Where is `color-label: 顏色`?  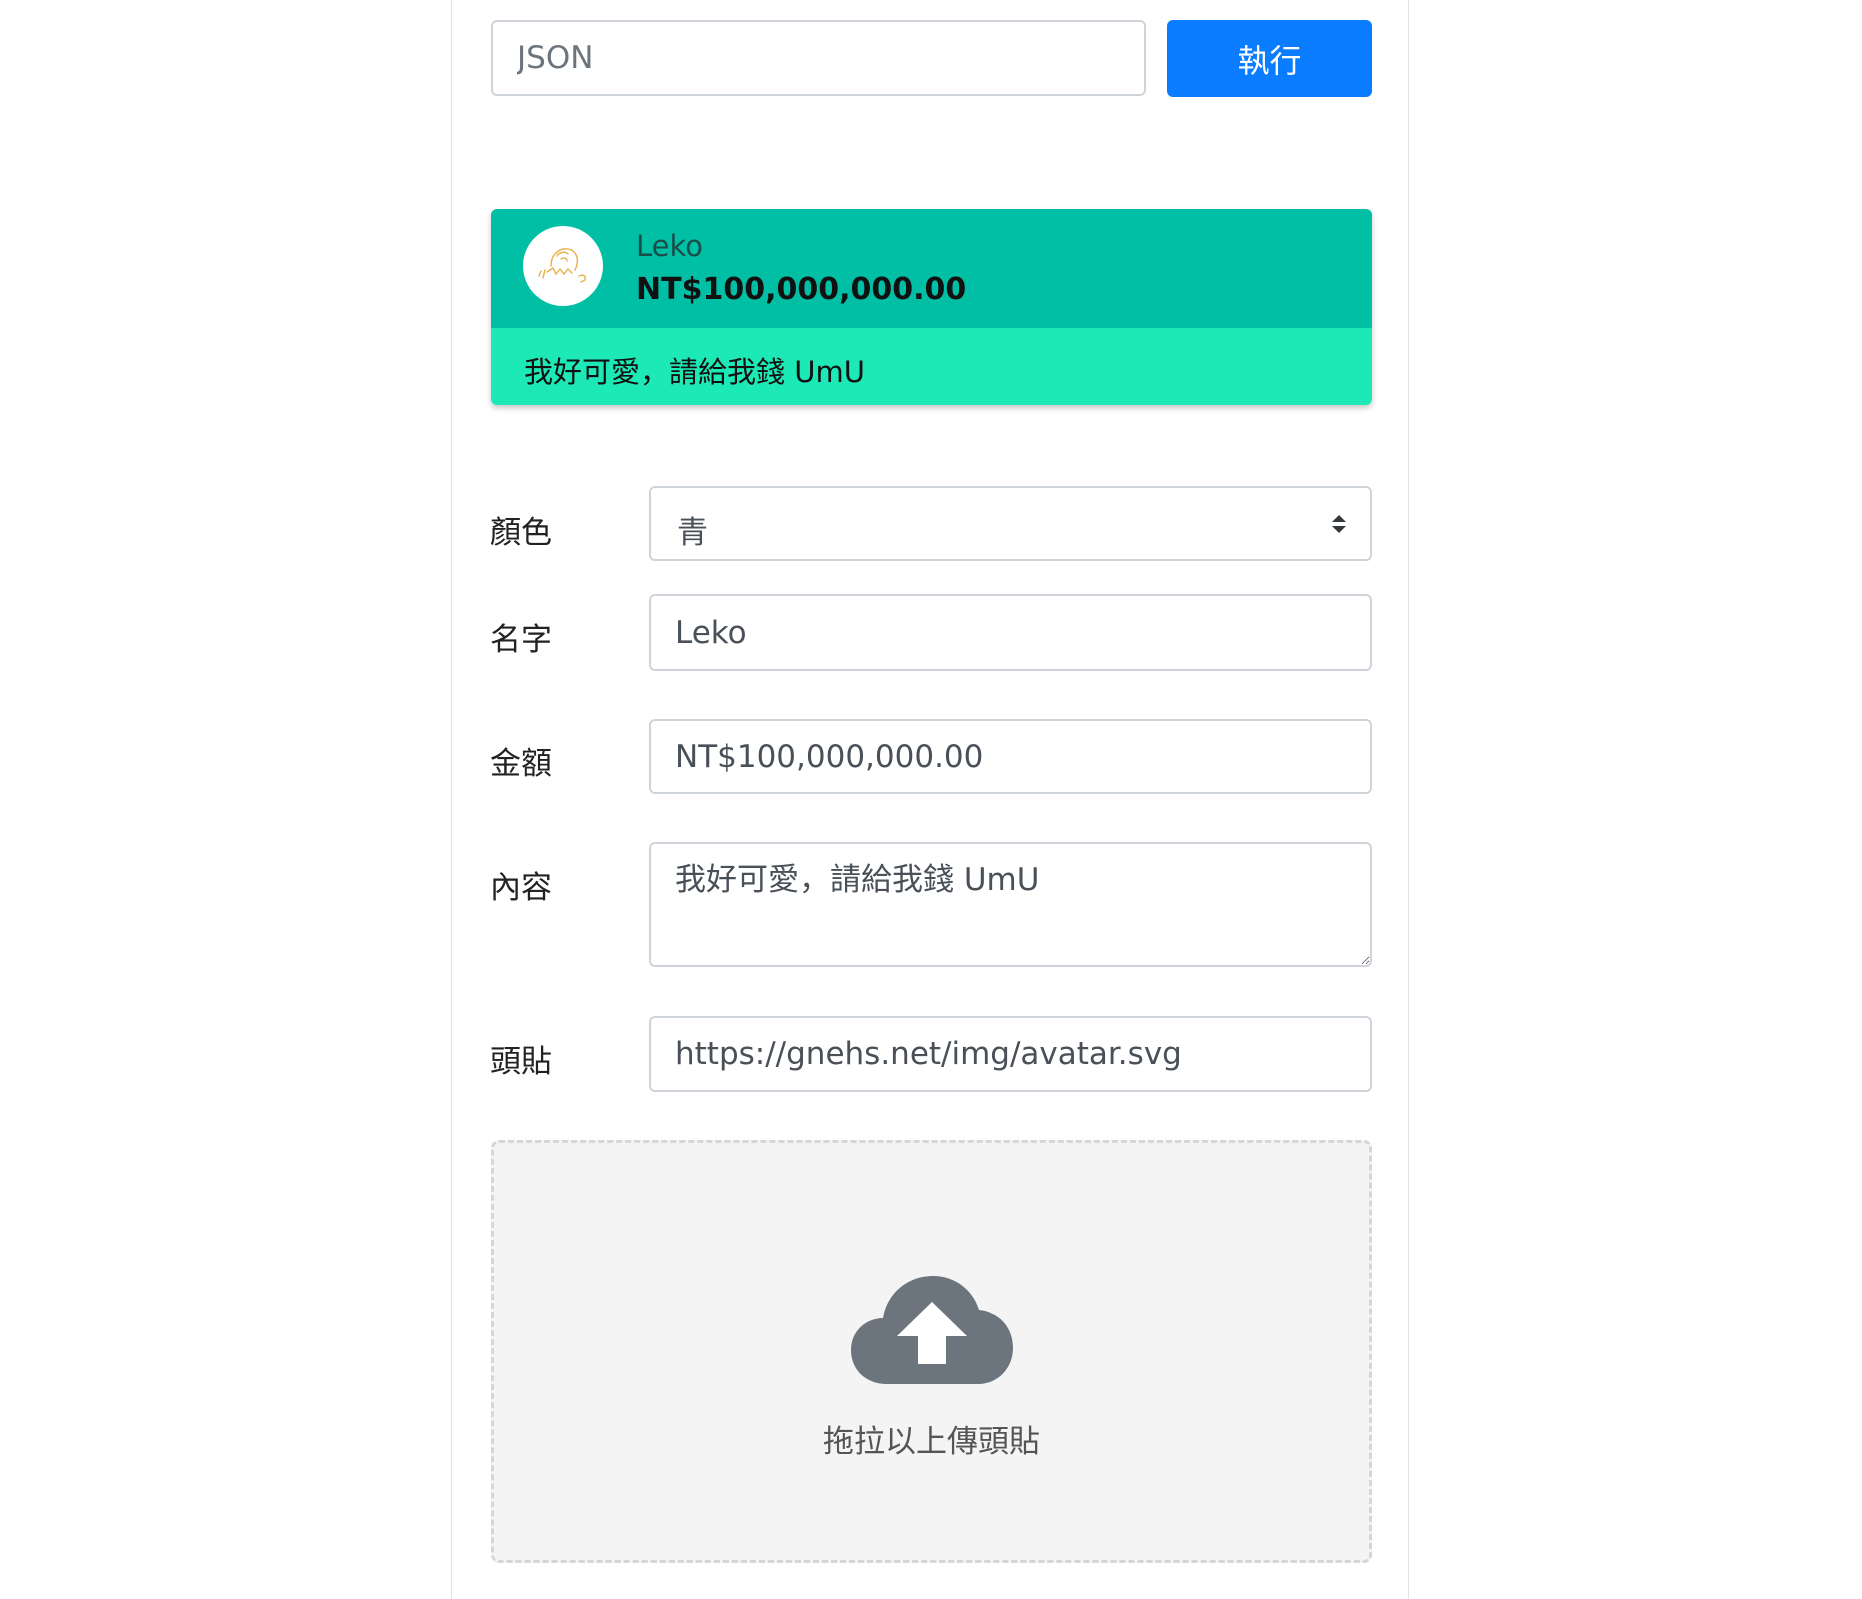 color-label: 顏色 is located at coordinates (521, 533).